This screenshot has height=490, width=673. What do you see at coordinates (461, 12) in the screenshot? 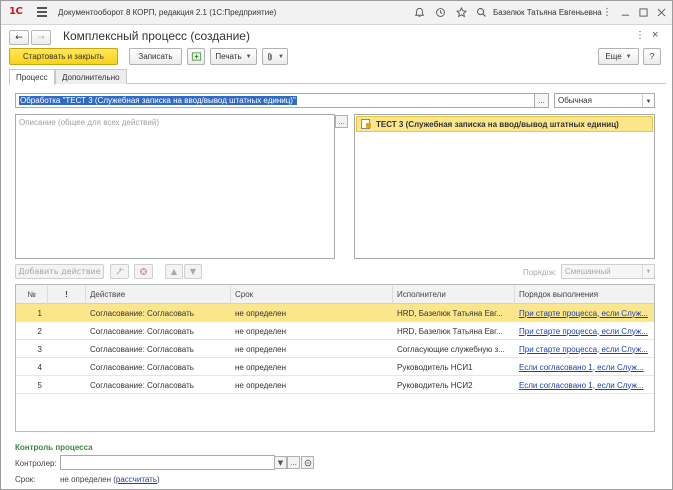
I see `star-icon` at bounding box center [461, 12].